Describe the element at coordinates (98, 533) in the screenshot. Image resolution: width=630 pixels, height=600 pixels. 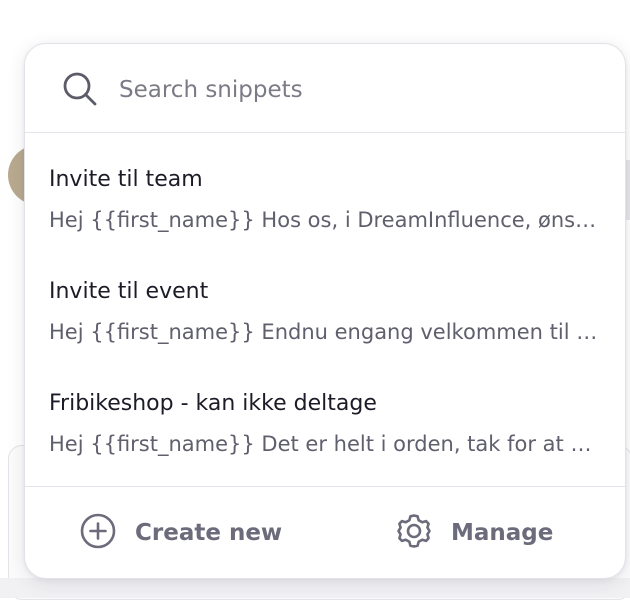
I see `plus-circle-icon` at that location.